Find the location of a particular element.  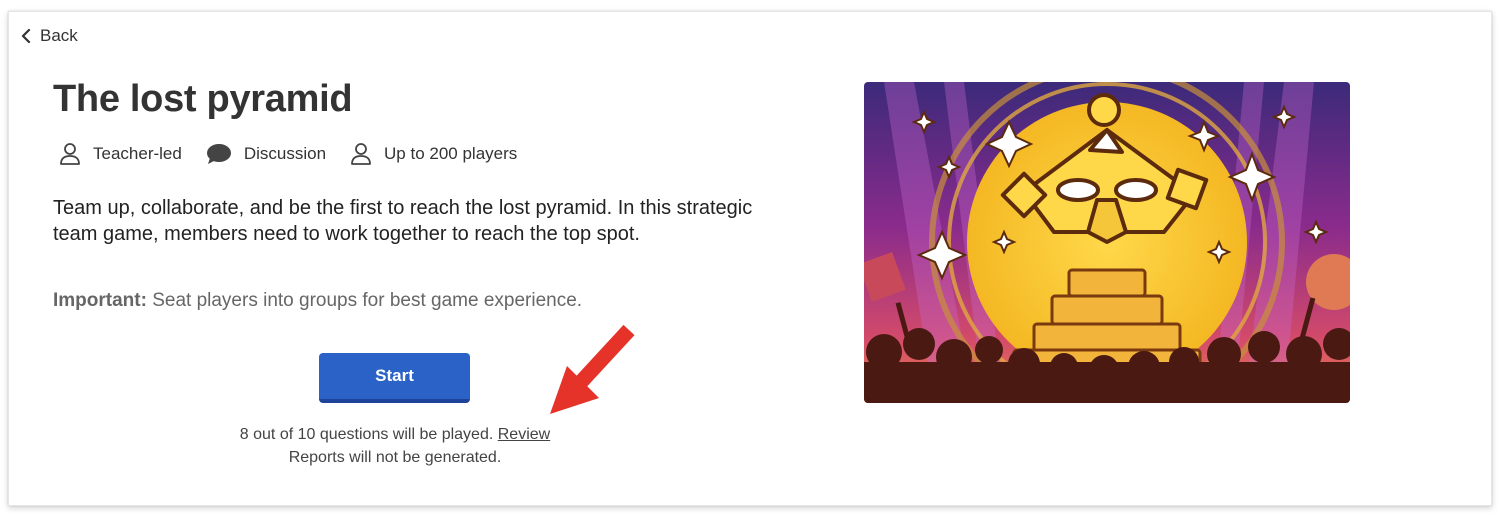

back-button: Back is located at coordinates (49, 36).